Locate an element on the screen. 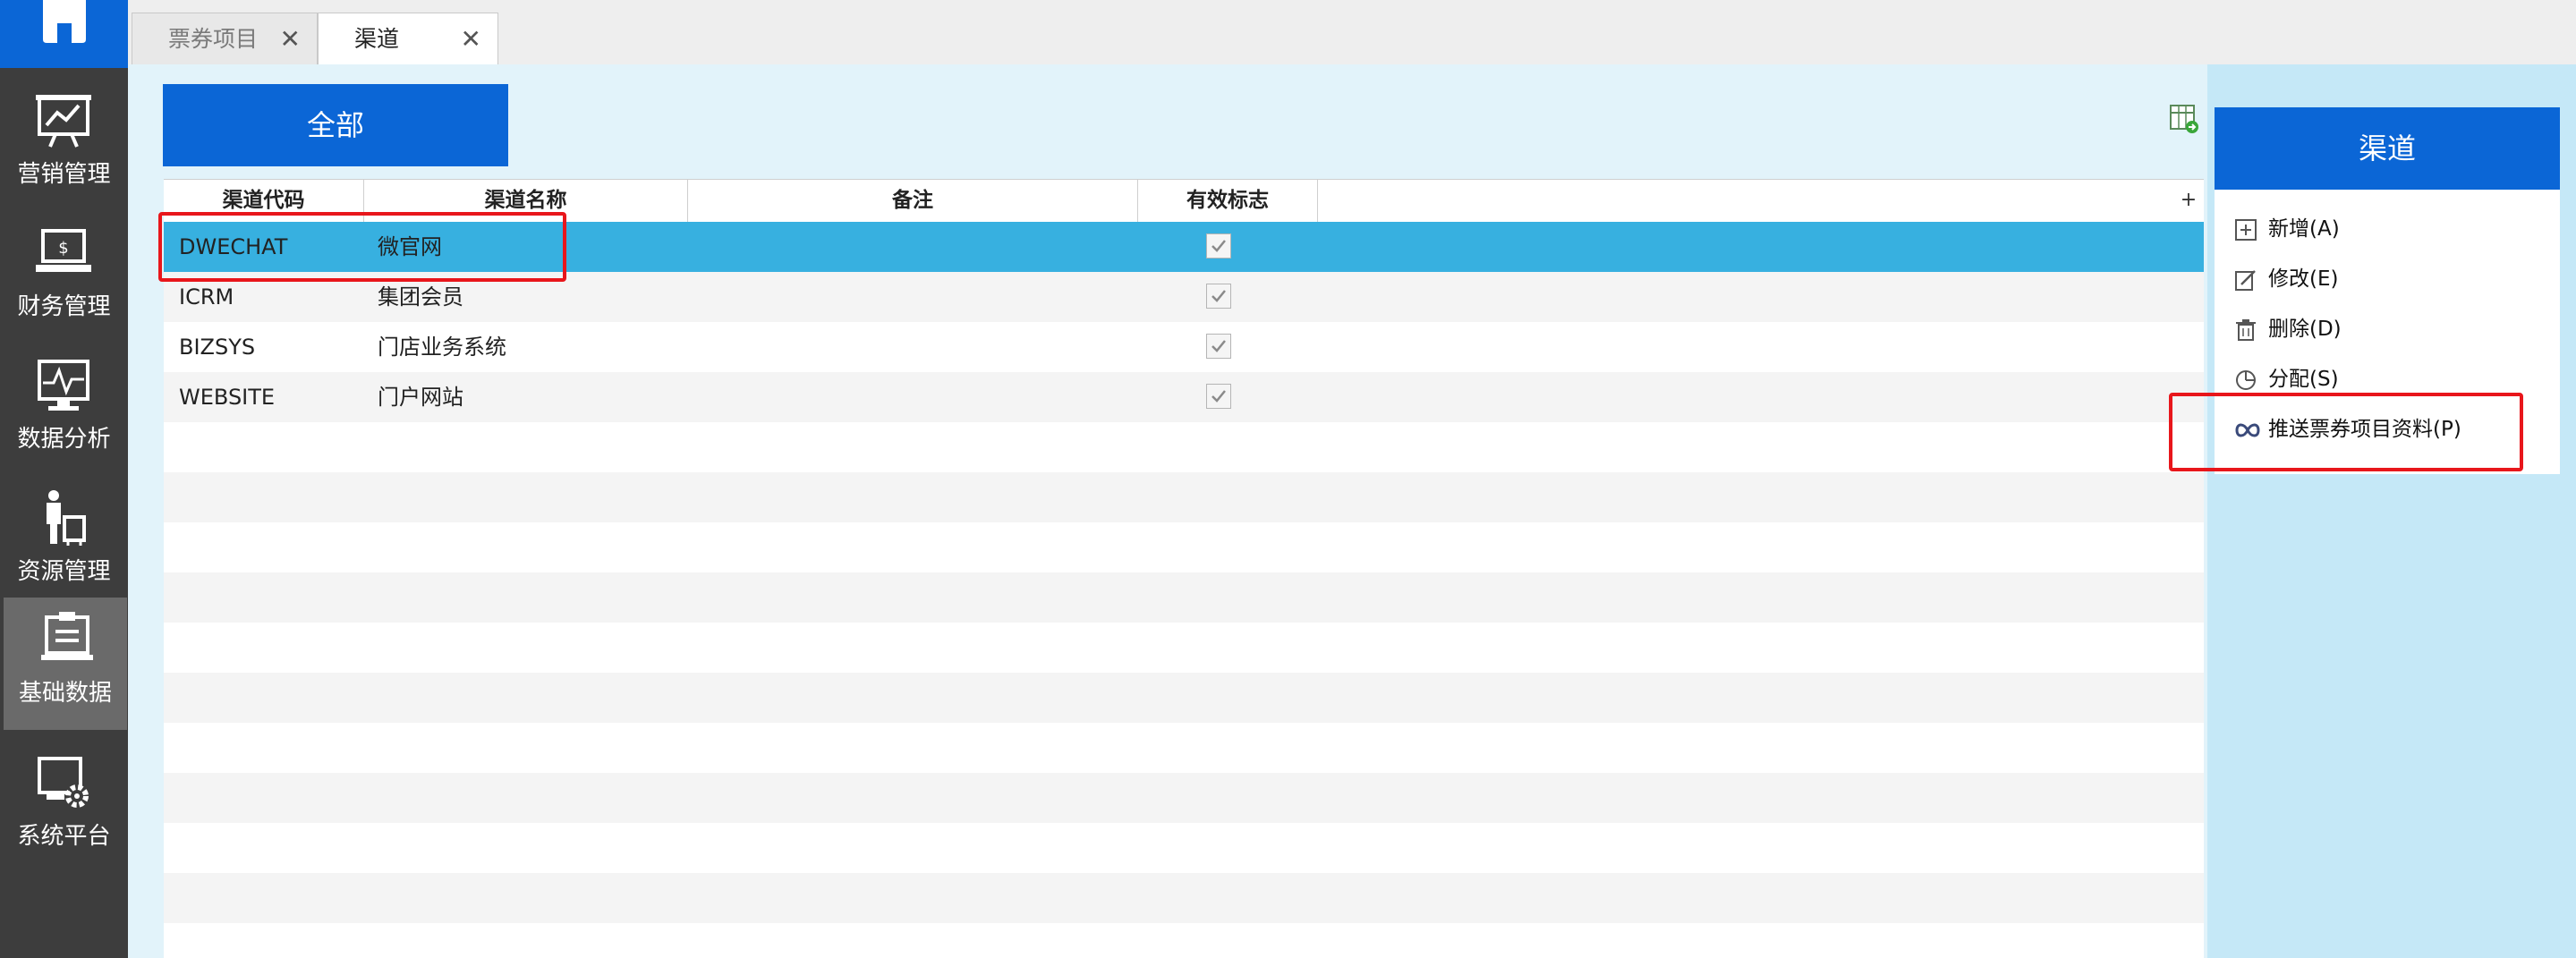 The image size is (2576, 958). finance-laptop-icon: $ is located at coordinates (63, 251).